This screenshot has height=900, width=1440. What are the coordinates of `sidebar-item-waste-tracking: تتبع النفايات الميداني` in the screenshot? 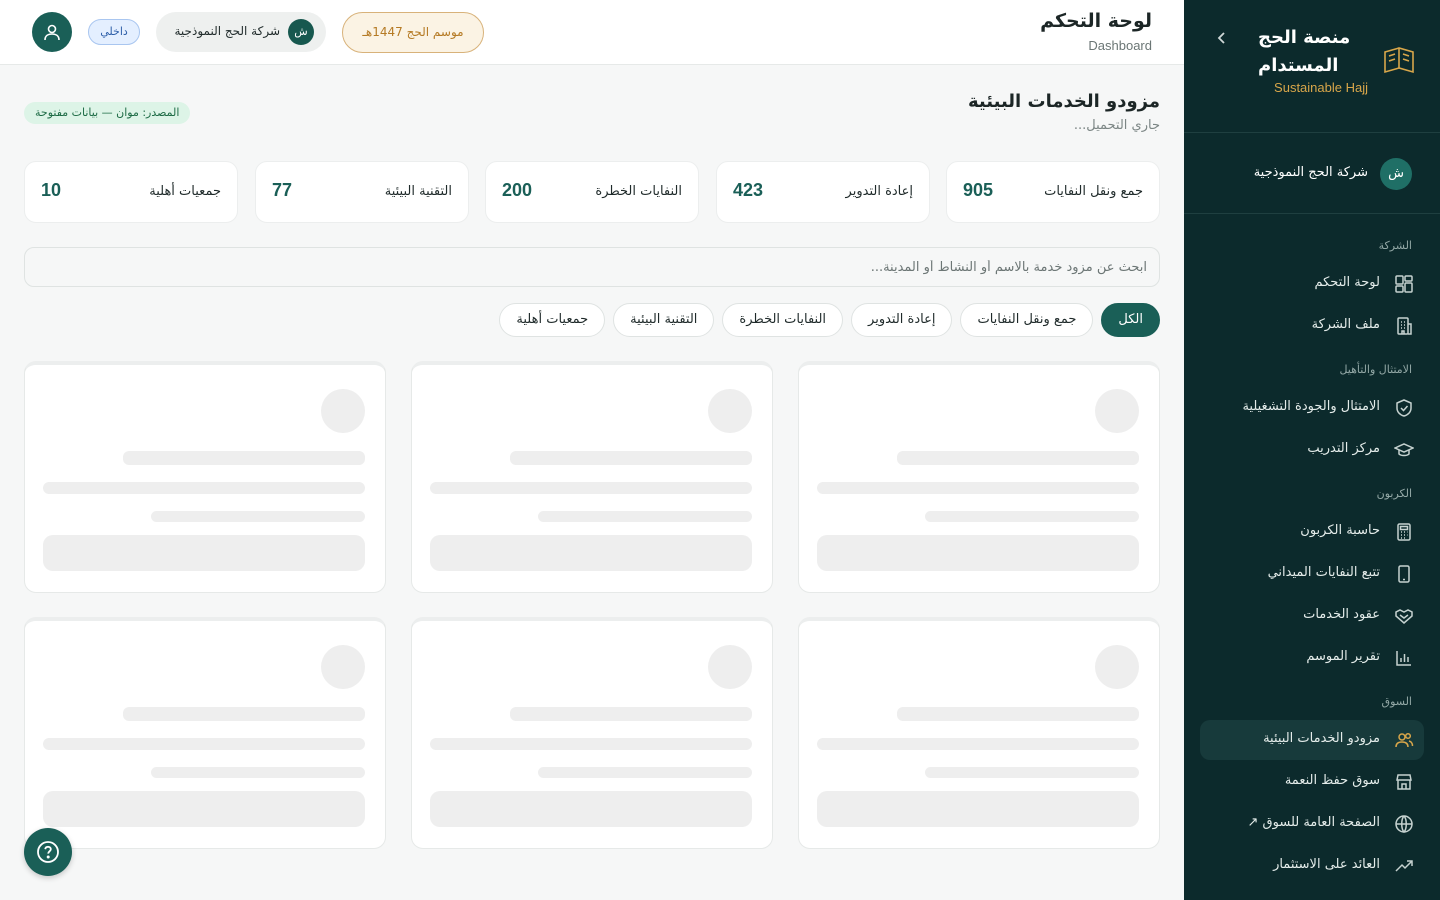 It's located at (1312, 574).